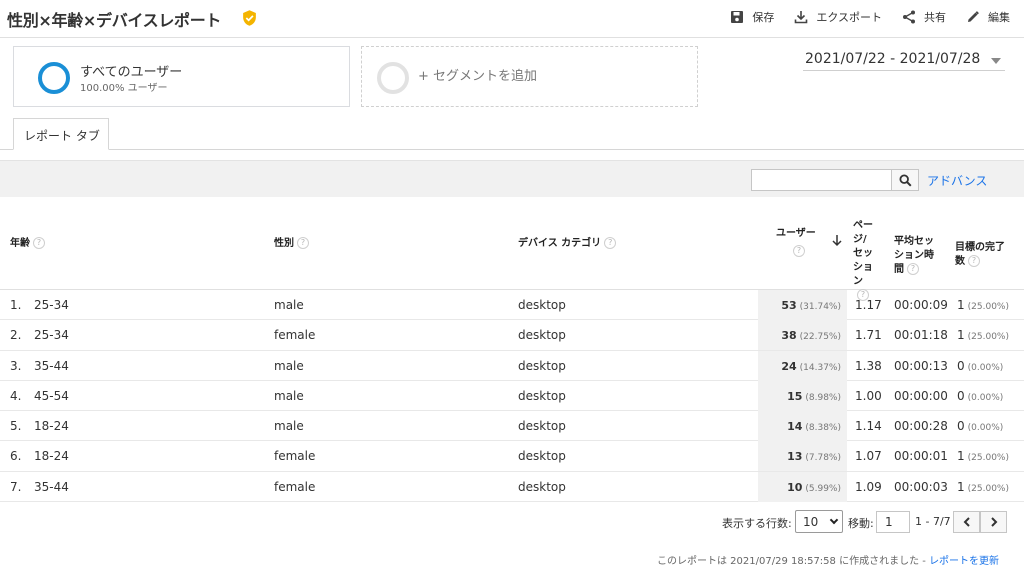 The height and width of the screenshot is (574, 1024). I want to click on share-button: 共有, so click(924, 17).